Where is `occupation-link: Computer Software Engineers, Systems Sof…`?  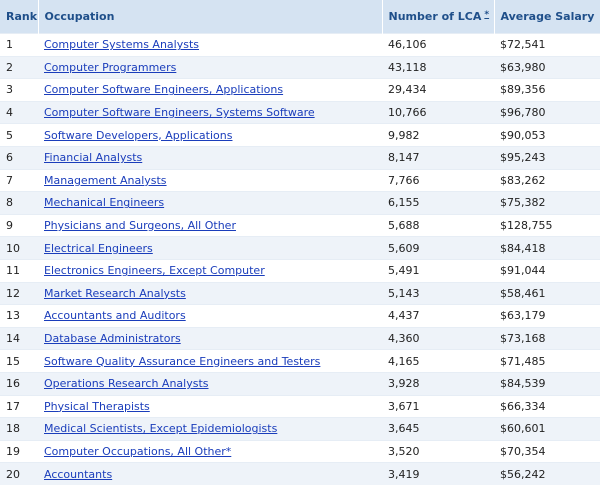 occupation-link: Computer Software Engineers, Systems Sof… is located at coordinates (179, 112).